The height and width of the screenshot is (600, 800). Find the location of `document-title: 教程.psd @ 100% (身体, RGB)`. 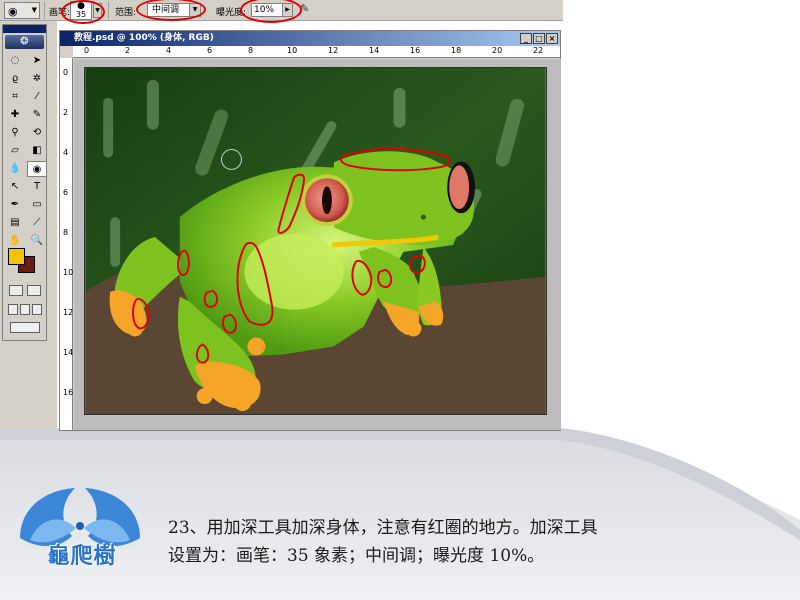

document-title: 教程.psd @ 100% (身体, RGB) is located at coordinates (144, 38).